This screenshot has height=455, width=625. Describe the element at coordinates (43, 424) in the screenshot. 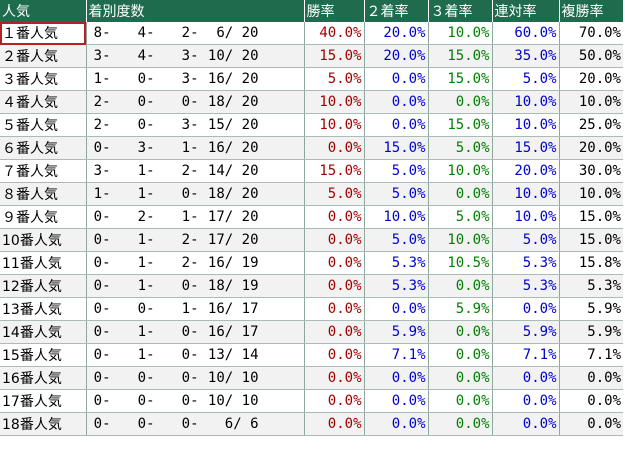

I see `popularity-cell: 18番人気` at that location.